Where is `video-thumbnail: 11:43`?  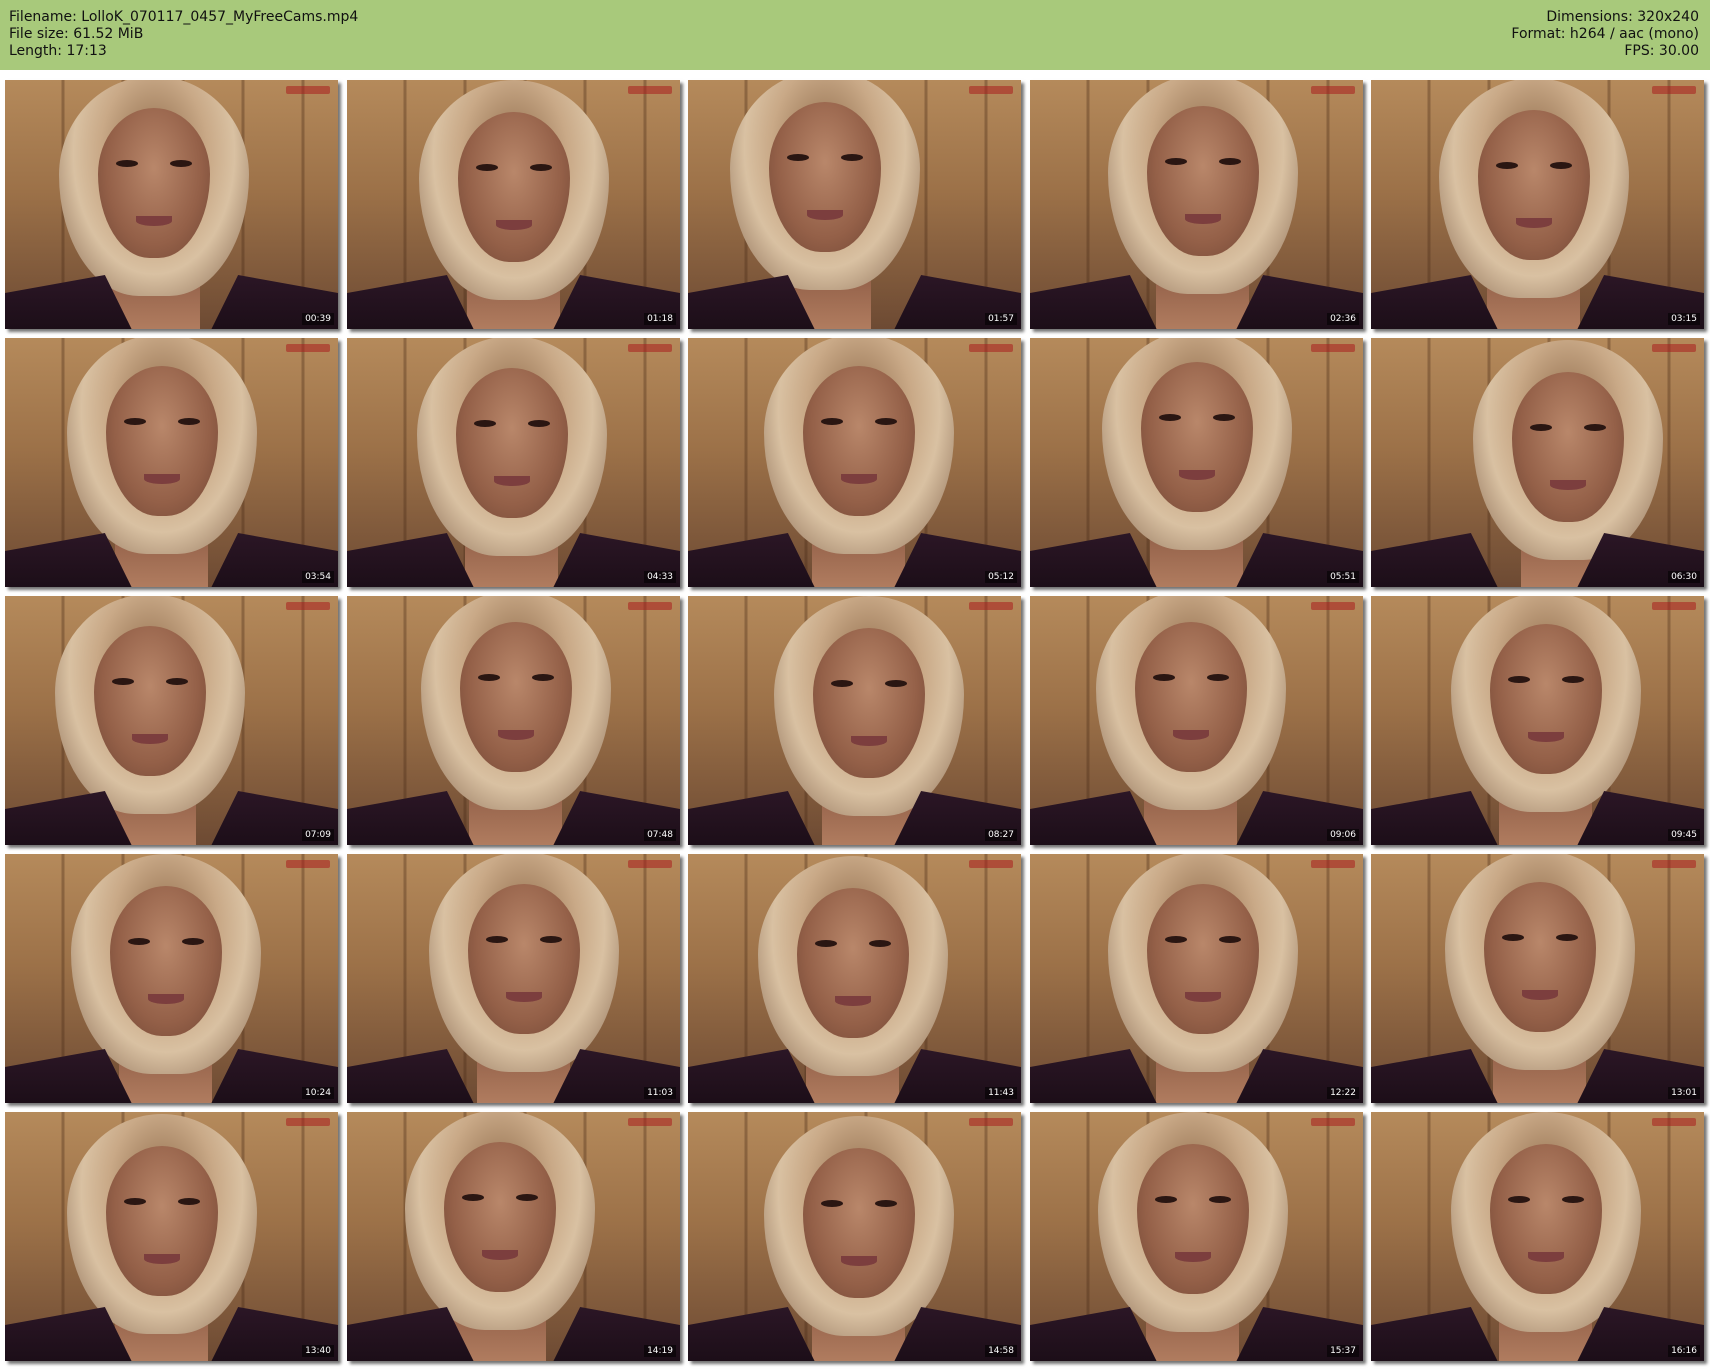
video-thumbnail: 11:43 is located at coordinates (854, 978).